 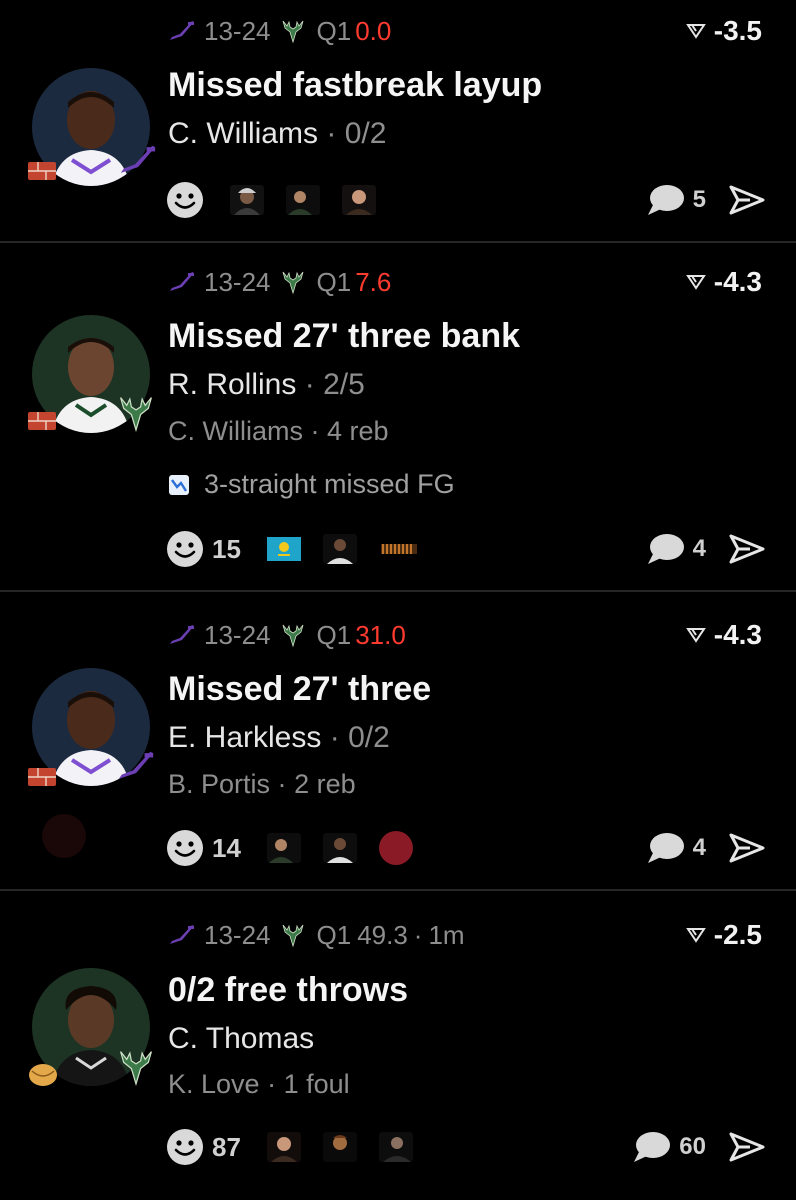 What do you see at coordinates (699, 199) in the screenshot?
I see `comment-count: 5` at bounding box center [699, 199].